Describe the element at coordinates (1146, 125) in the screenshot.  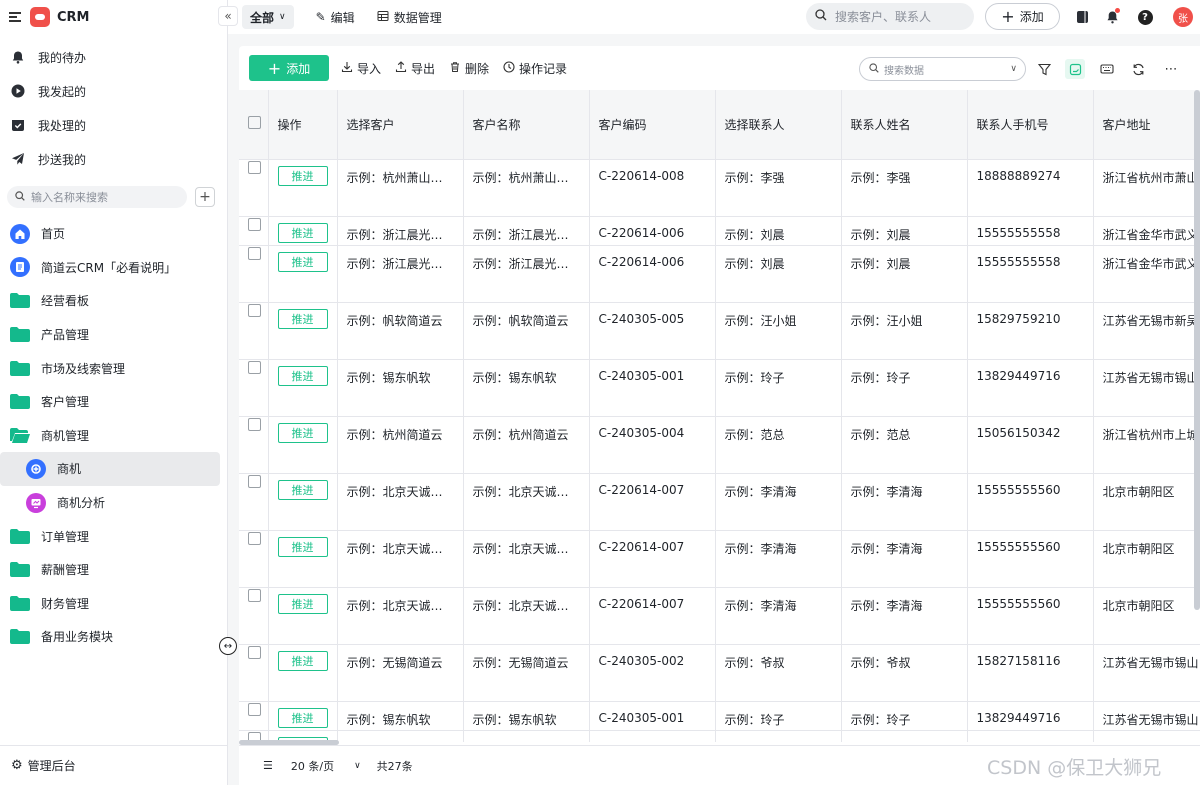
I see `column-header: 客户地址` at that location.